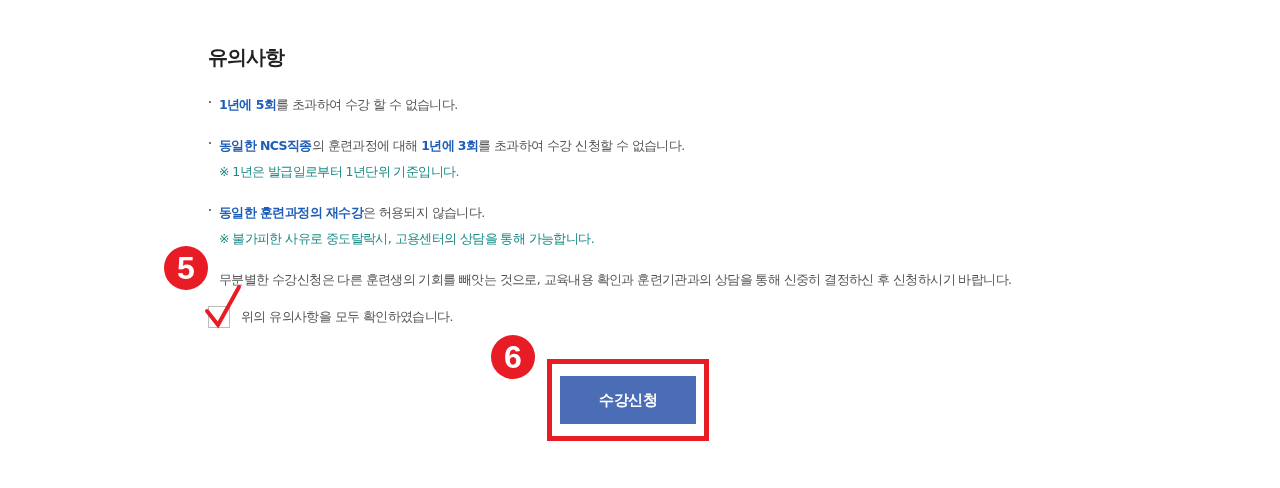 This screenshot has width=1280, height=488. Describe the element at coordinates (338, 105) in the screenshot. I see `notice-text: 1년에 5회를 초과하여 수강 할 수 없습니다.` at that location.